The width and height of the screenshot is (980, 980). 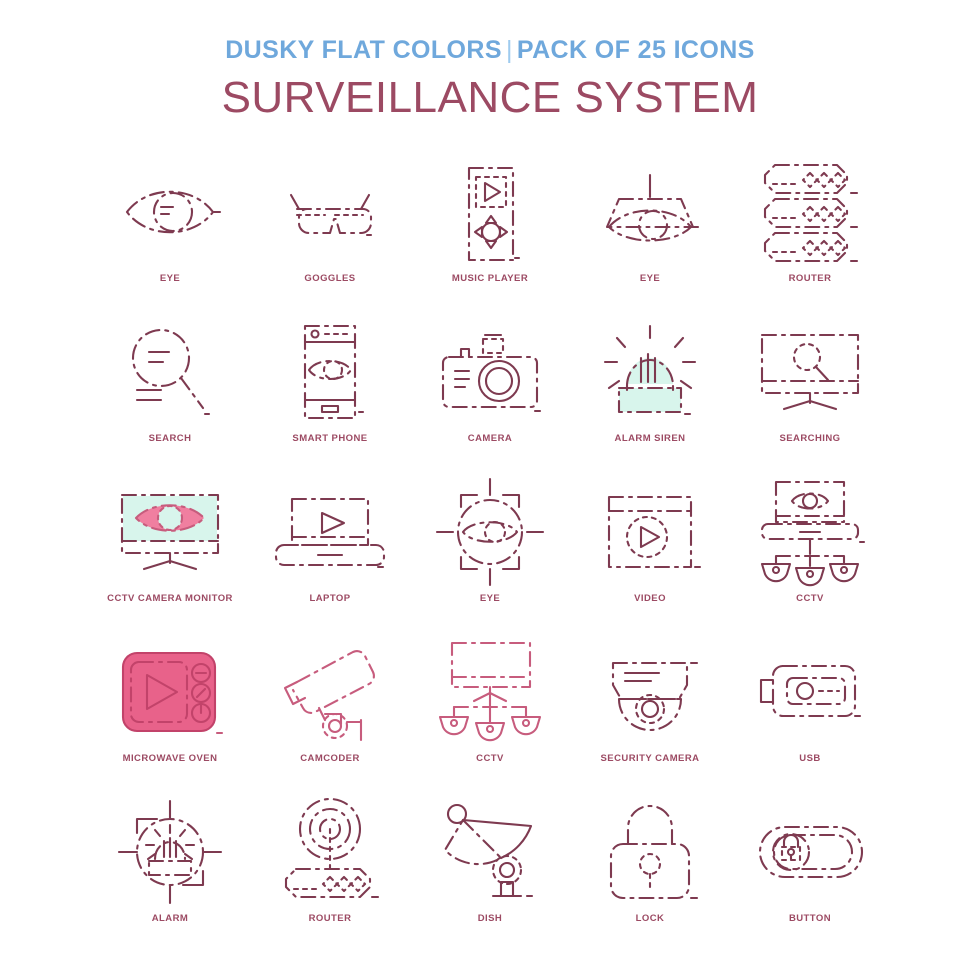 What do you see at coordinates (635, 50) in the screenshot?
I see `kicker-right-text: PACK OF 25 ICONS` at bounding box center [635, 50].